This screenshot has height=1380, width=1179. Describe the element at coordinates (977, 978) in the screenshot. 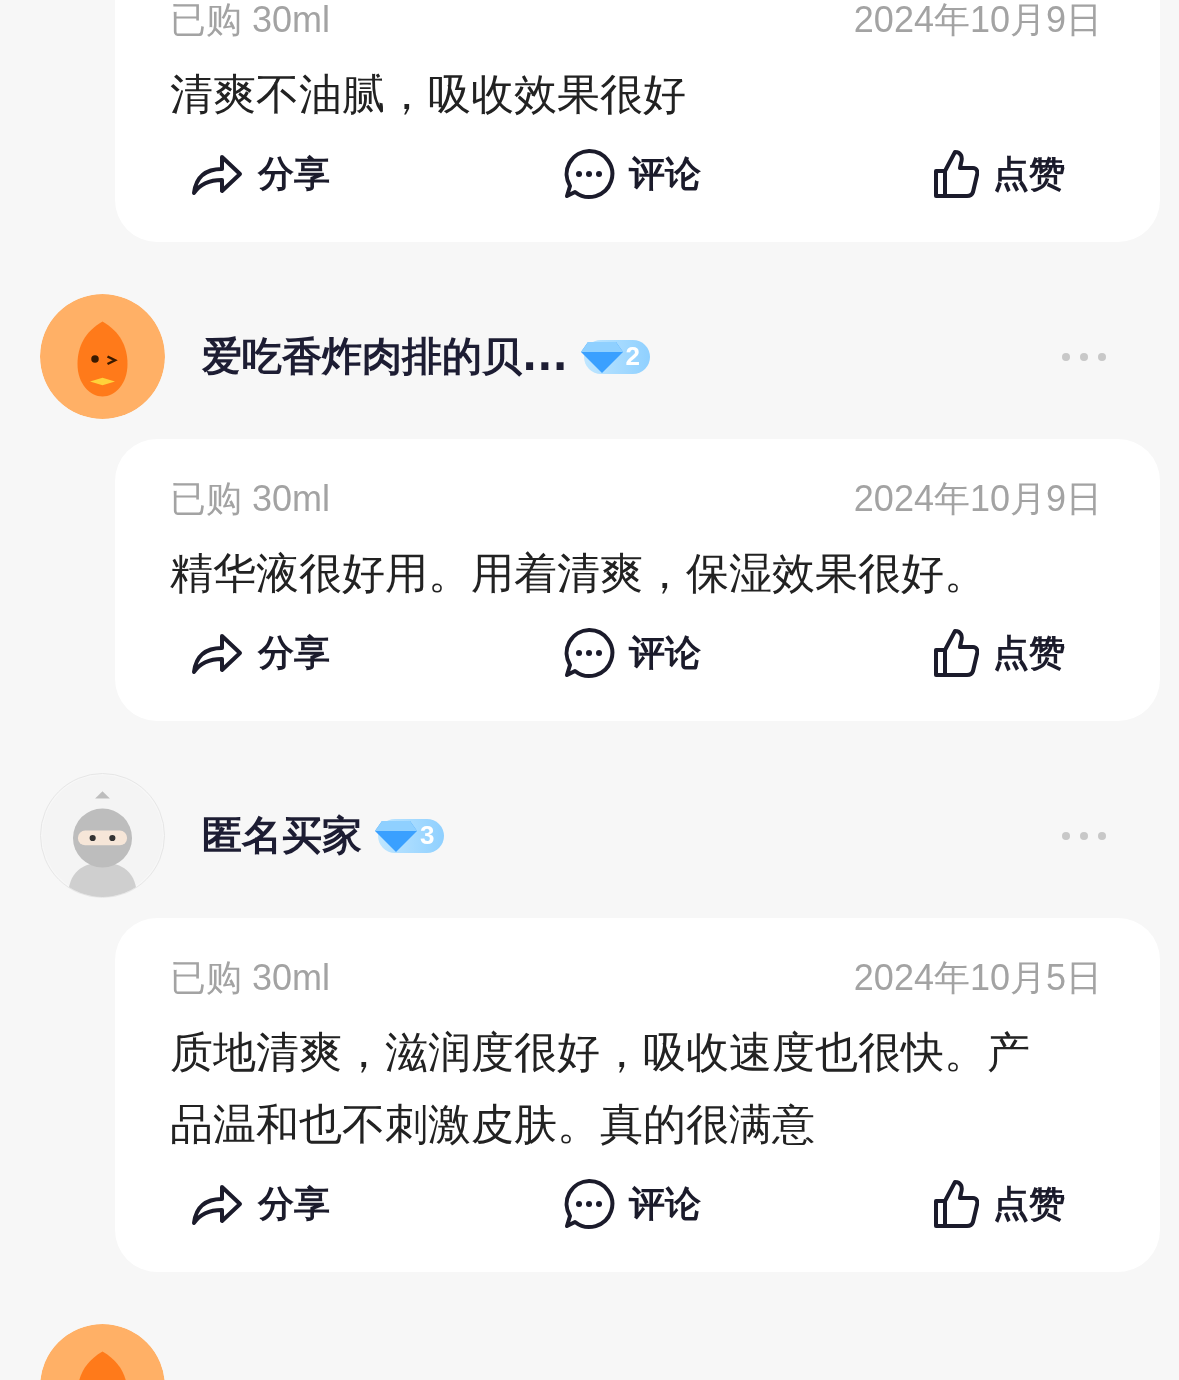

I see `review-date: 2024年10月5日` at that location.